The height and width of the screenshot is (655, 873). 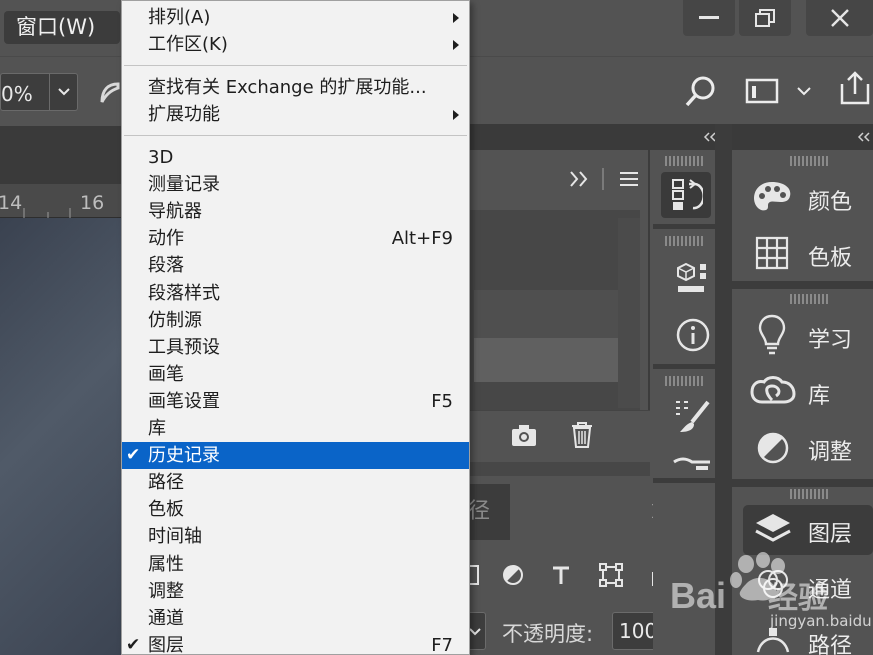 I want to click on palette-icon, so click(x=772, y=197).